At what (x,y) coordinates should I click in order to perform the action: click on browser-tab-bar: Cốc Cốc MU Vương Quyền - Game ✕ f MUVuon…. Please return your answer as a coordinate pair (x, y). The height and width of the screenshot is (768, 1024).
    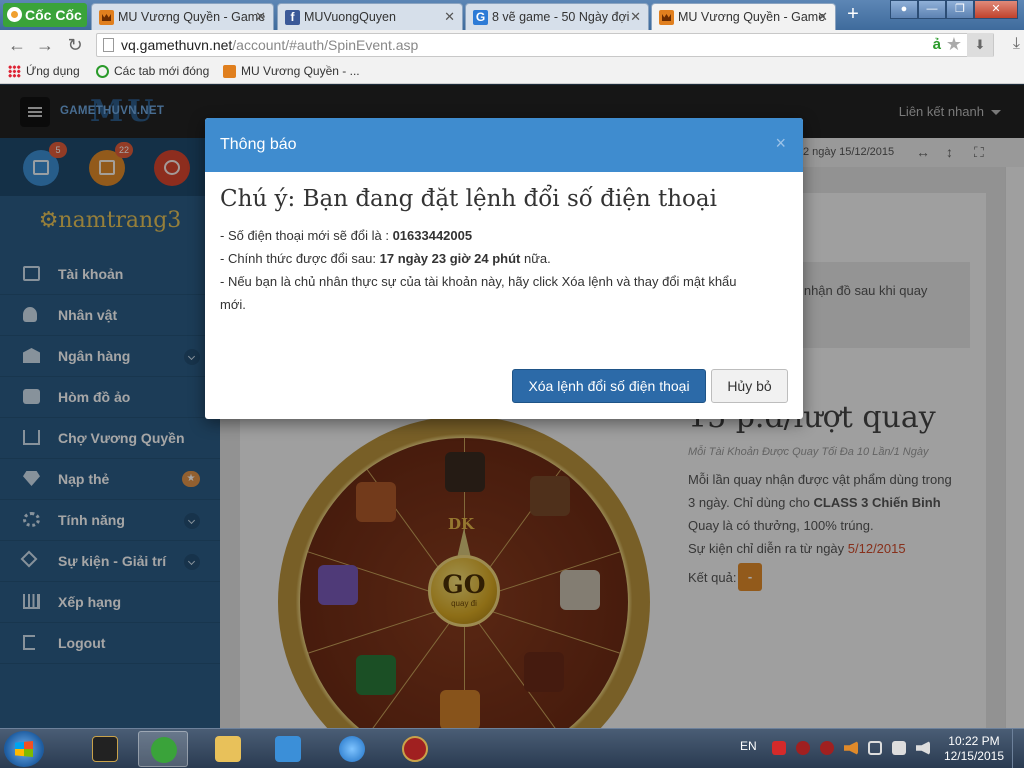
    Looking at the image, I should click on (512, 15).